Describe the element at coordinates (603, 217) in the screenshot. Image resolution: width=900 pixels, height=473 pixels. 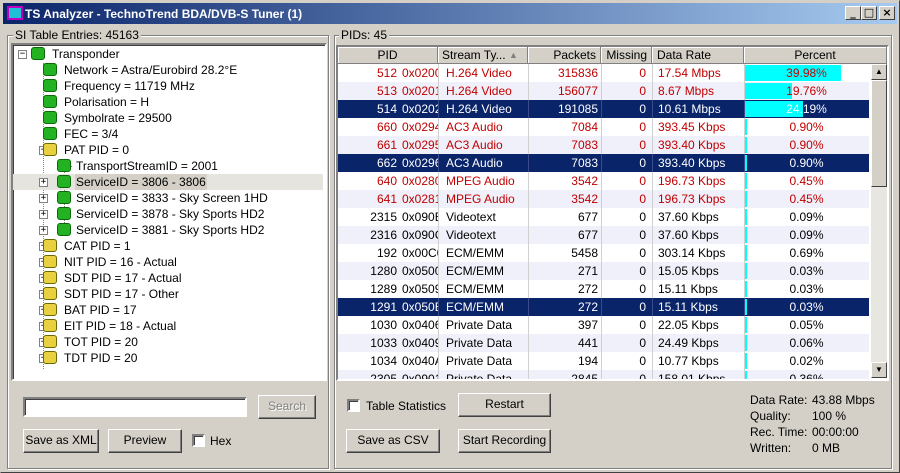
I see `pid-table-row: 2315 0x090B Videotext 677 0 37.60 Kbps 0.09%` at that location.